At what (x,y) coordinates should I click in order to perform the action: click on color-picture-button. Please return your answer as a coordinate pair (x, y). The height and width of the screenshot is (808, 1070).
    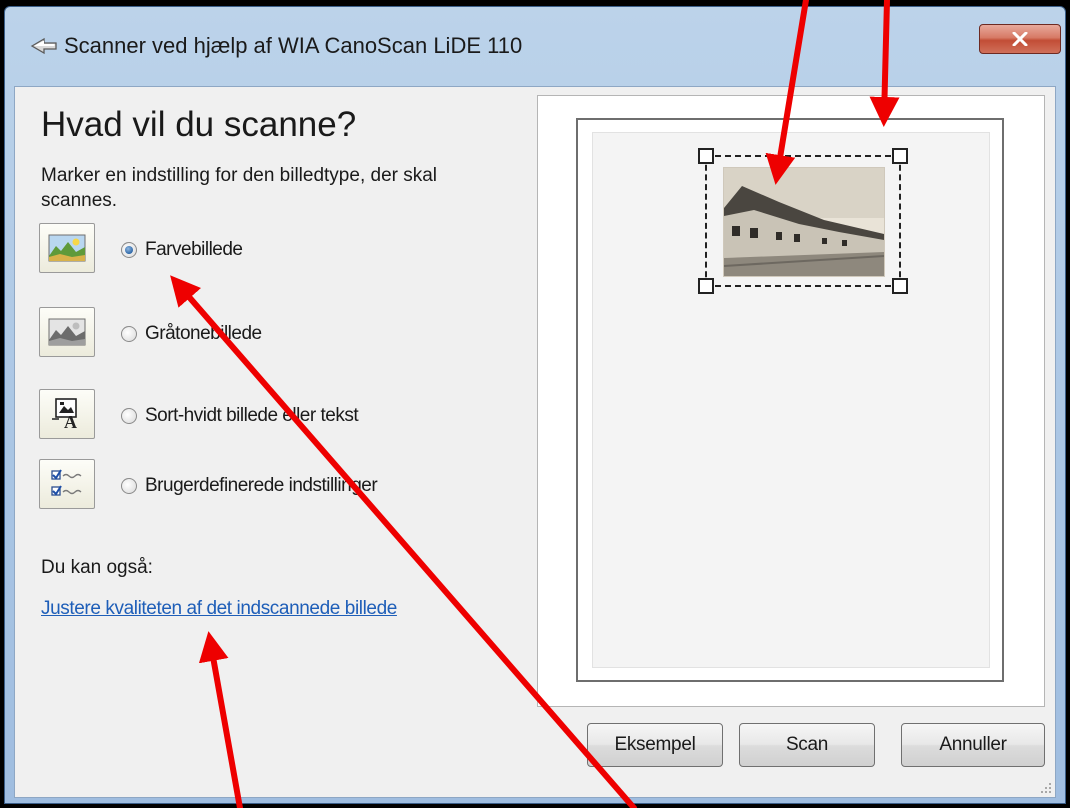
    Looking at the image, I should click on (67, 248).